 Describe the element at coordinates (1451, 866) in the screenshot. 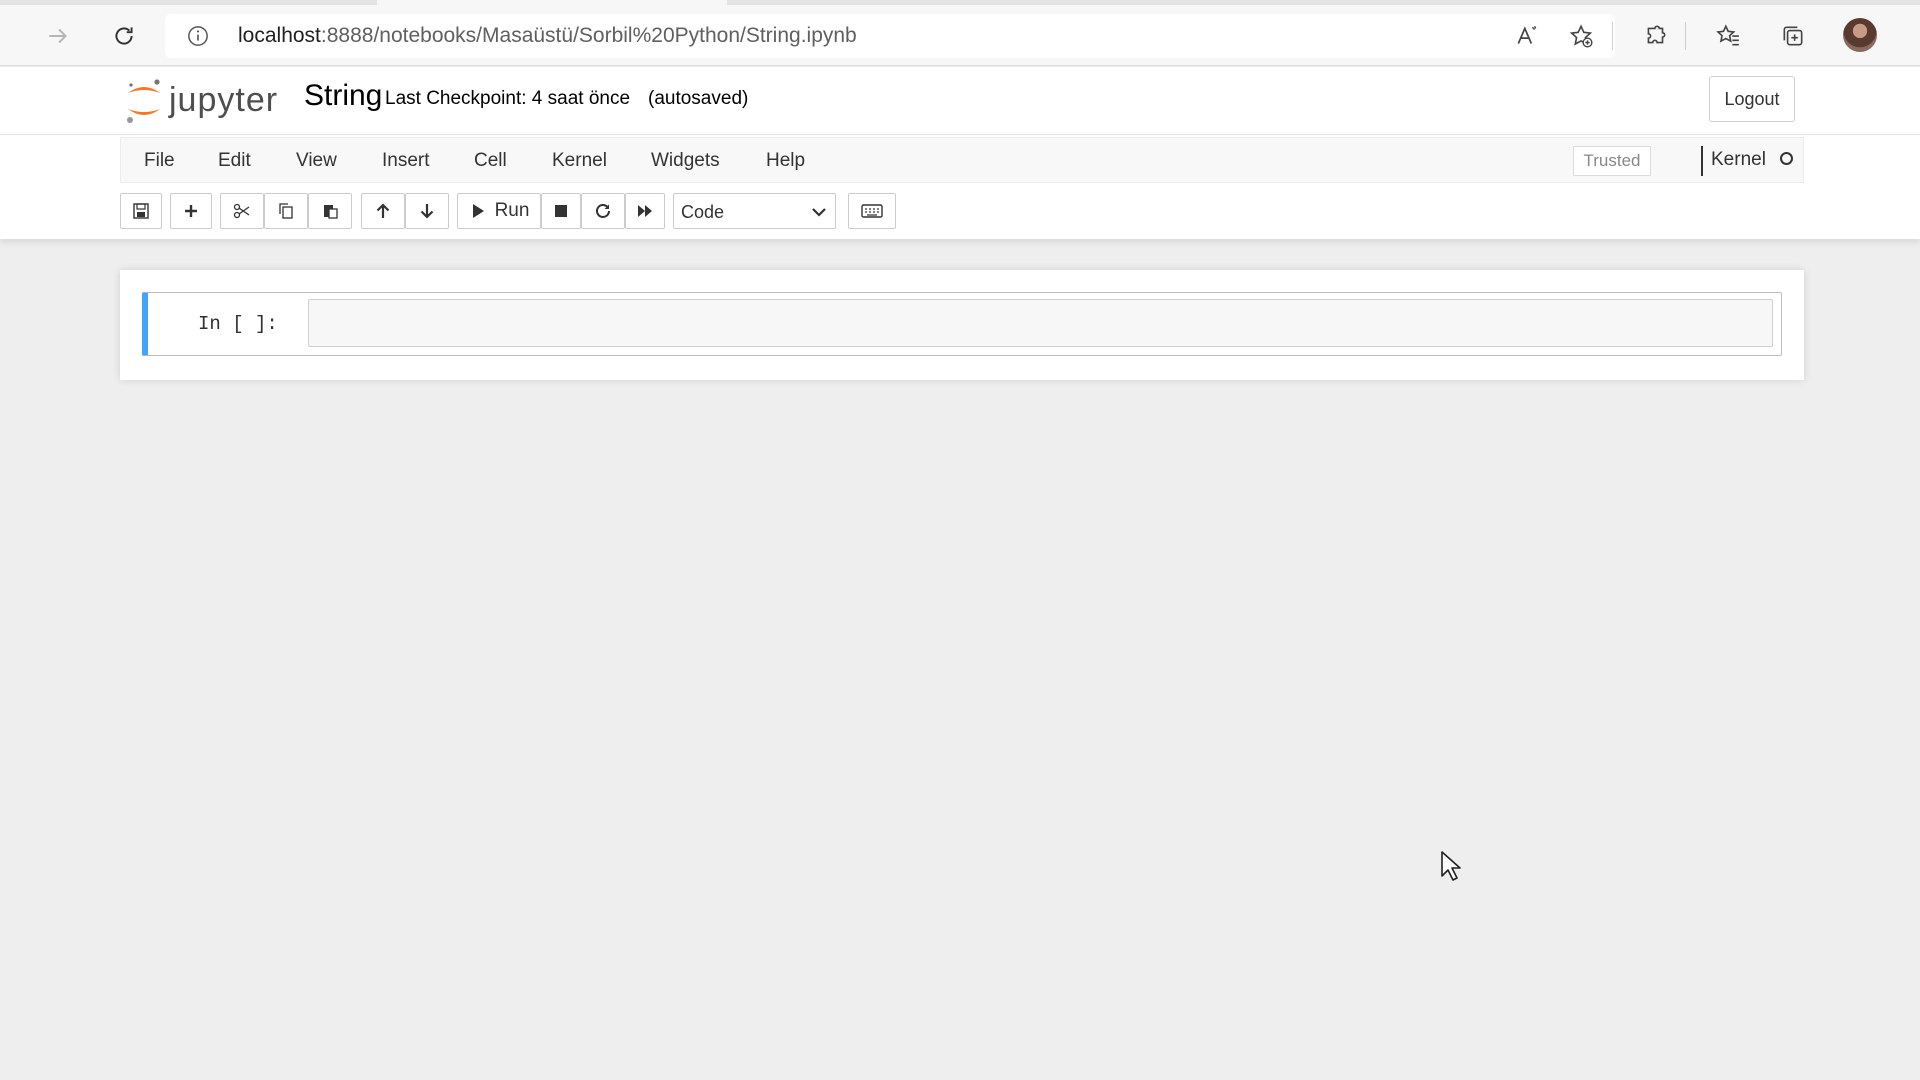

I see `mouse-cursor-icon` at that location.